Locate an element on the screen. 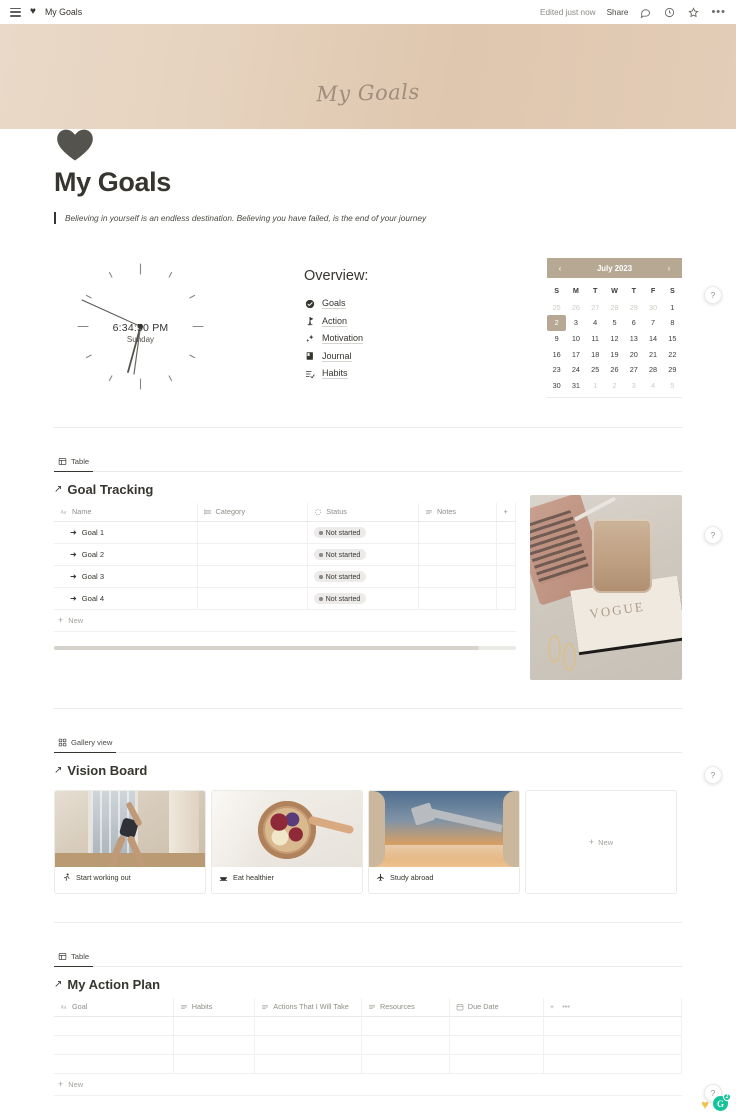 This screenshot has width=736, height=1117. share-button: Share is located at coordinates (618, 12).